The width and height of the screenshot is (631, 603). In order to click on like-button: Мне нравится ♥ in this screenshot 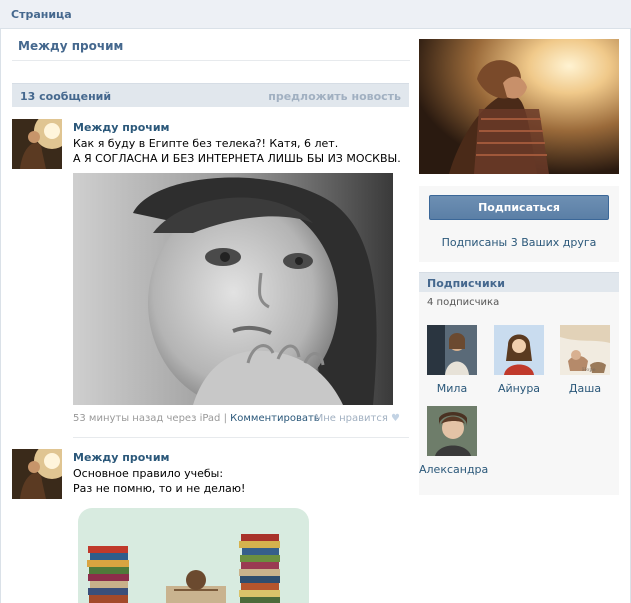, I will do `click(357, 418)`.